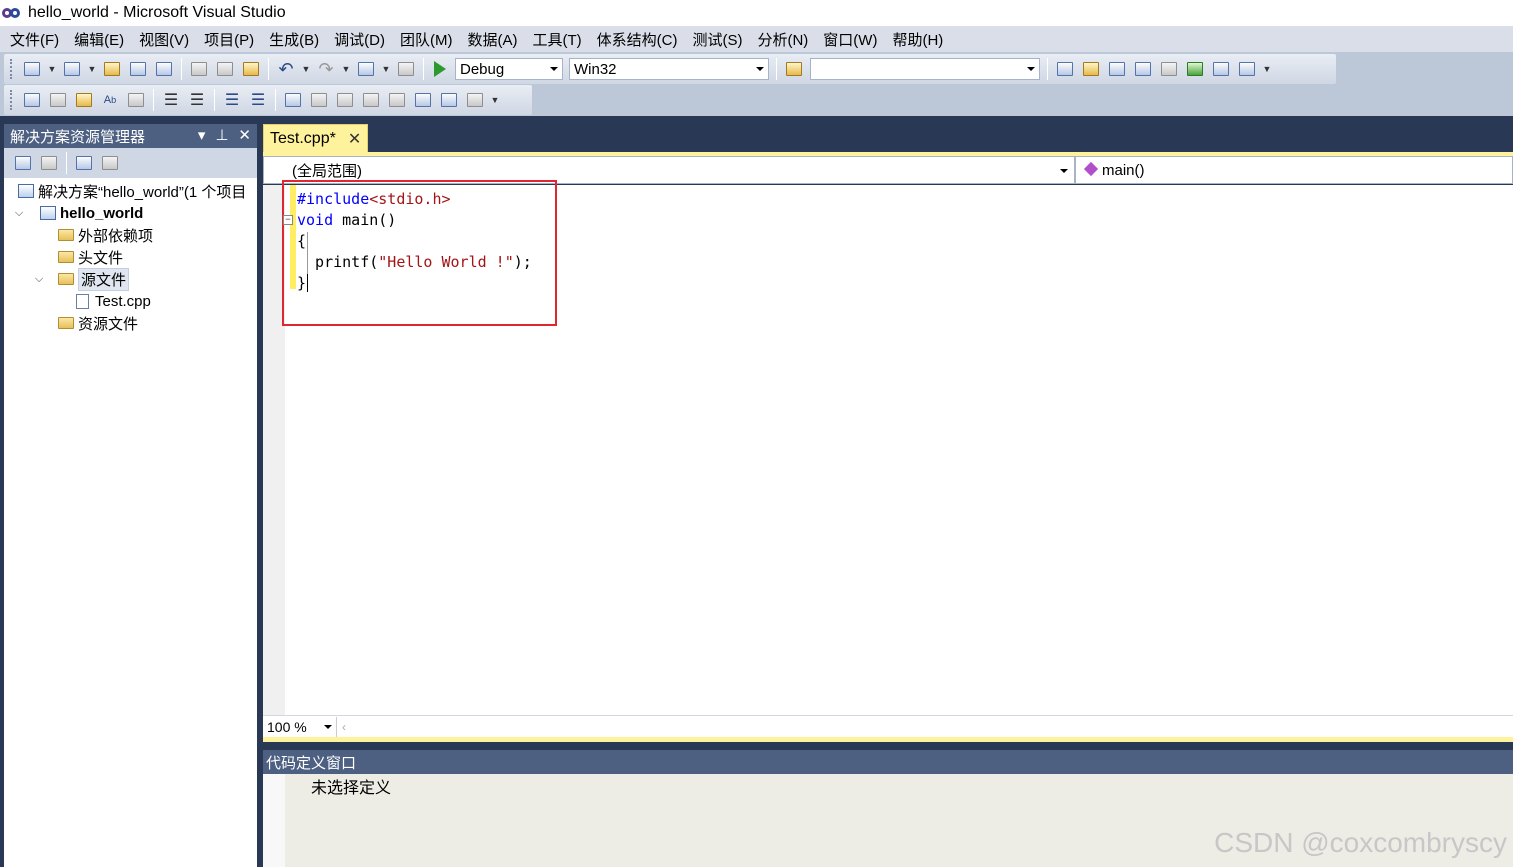  What do you see at coordinates (423, 100) in the screenshot?
I see `previous-bookmark-document-button` at bounding box center [423, 100].